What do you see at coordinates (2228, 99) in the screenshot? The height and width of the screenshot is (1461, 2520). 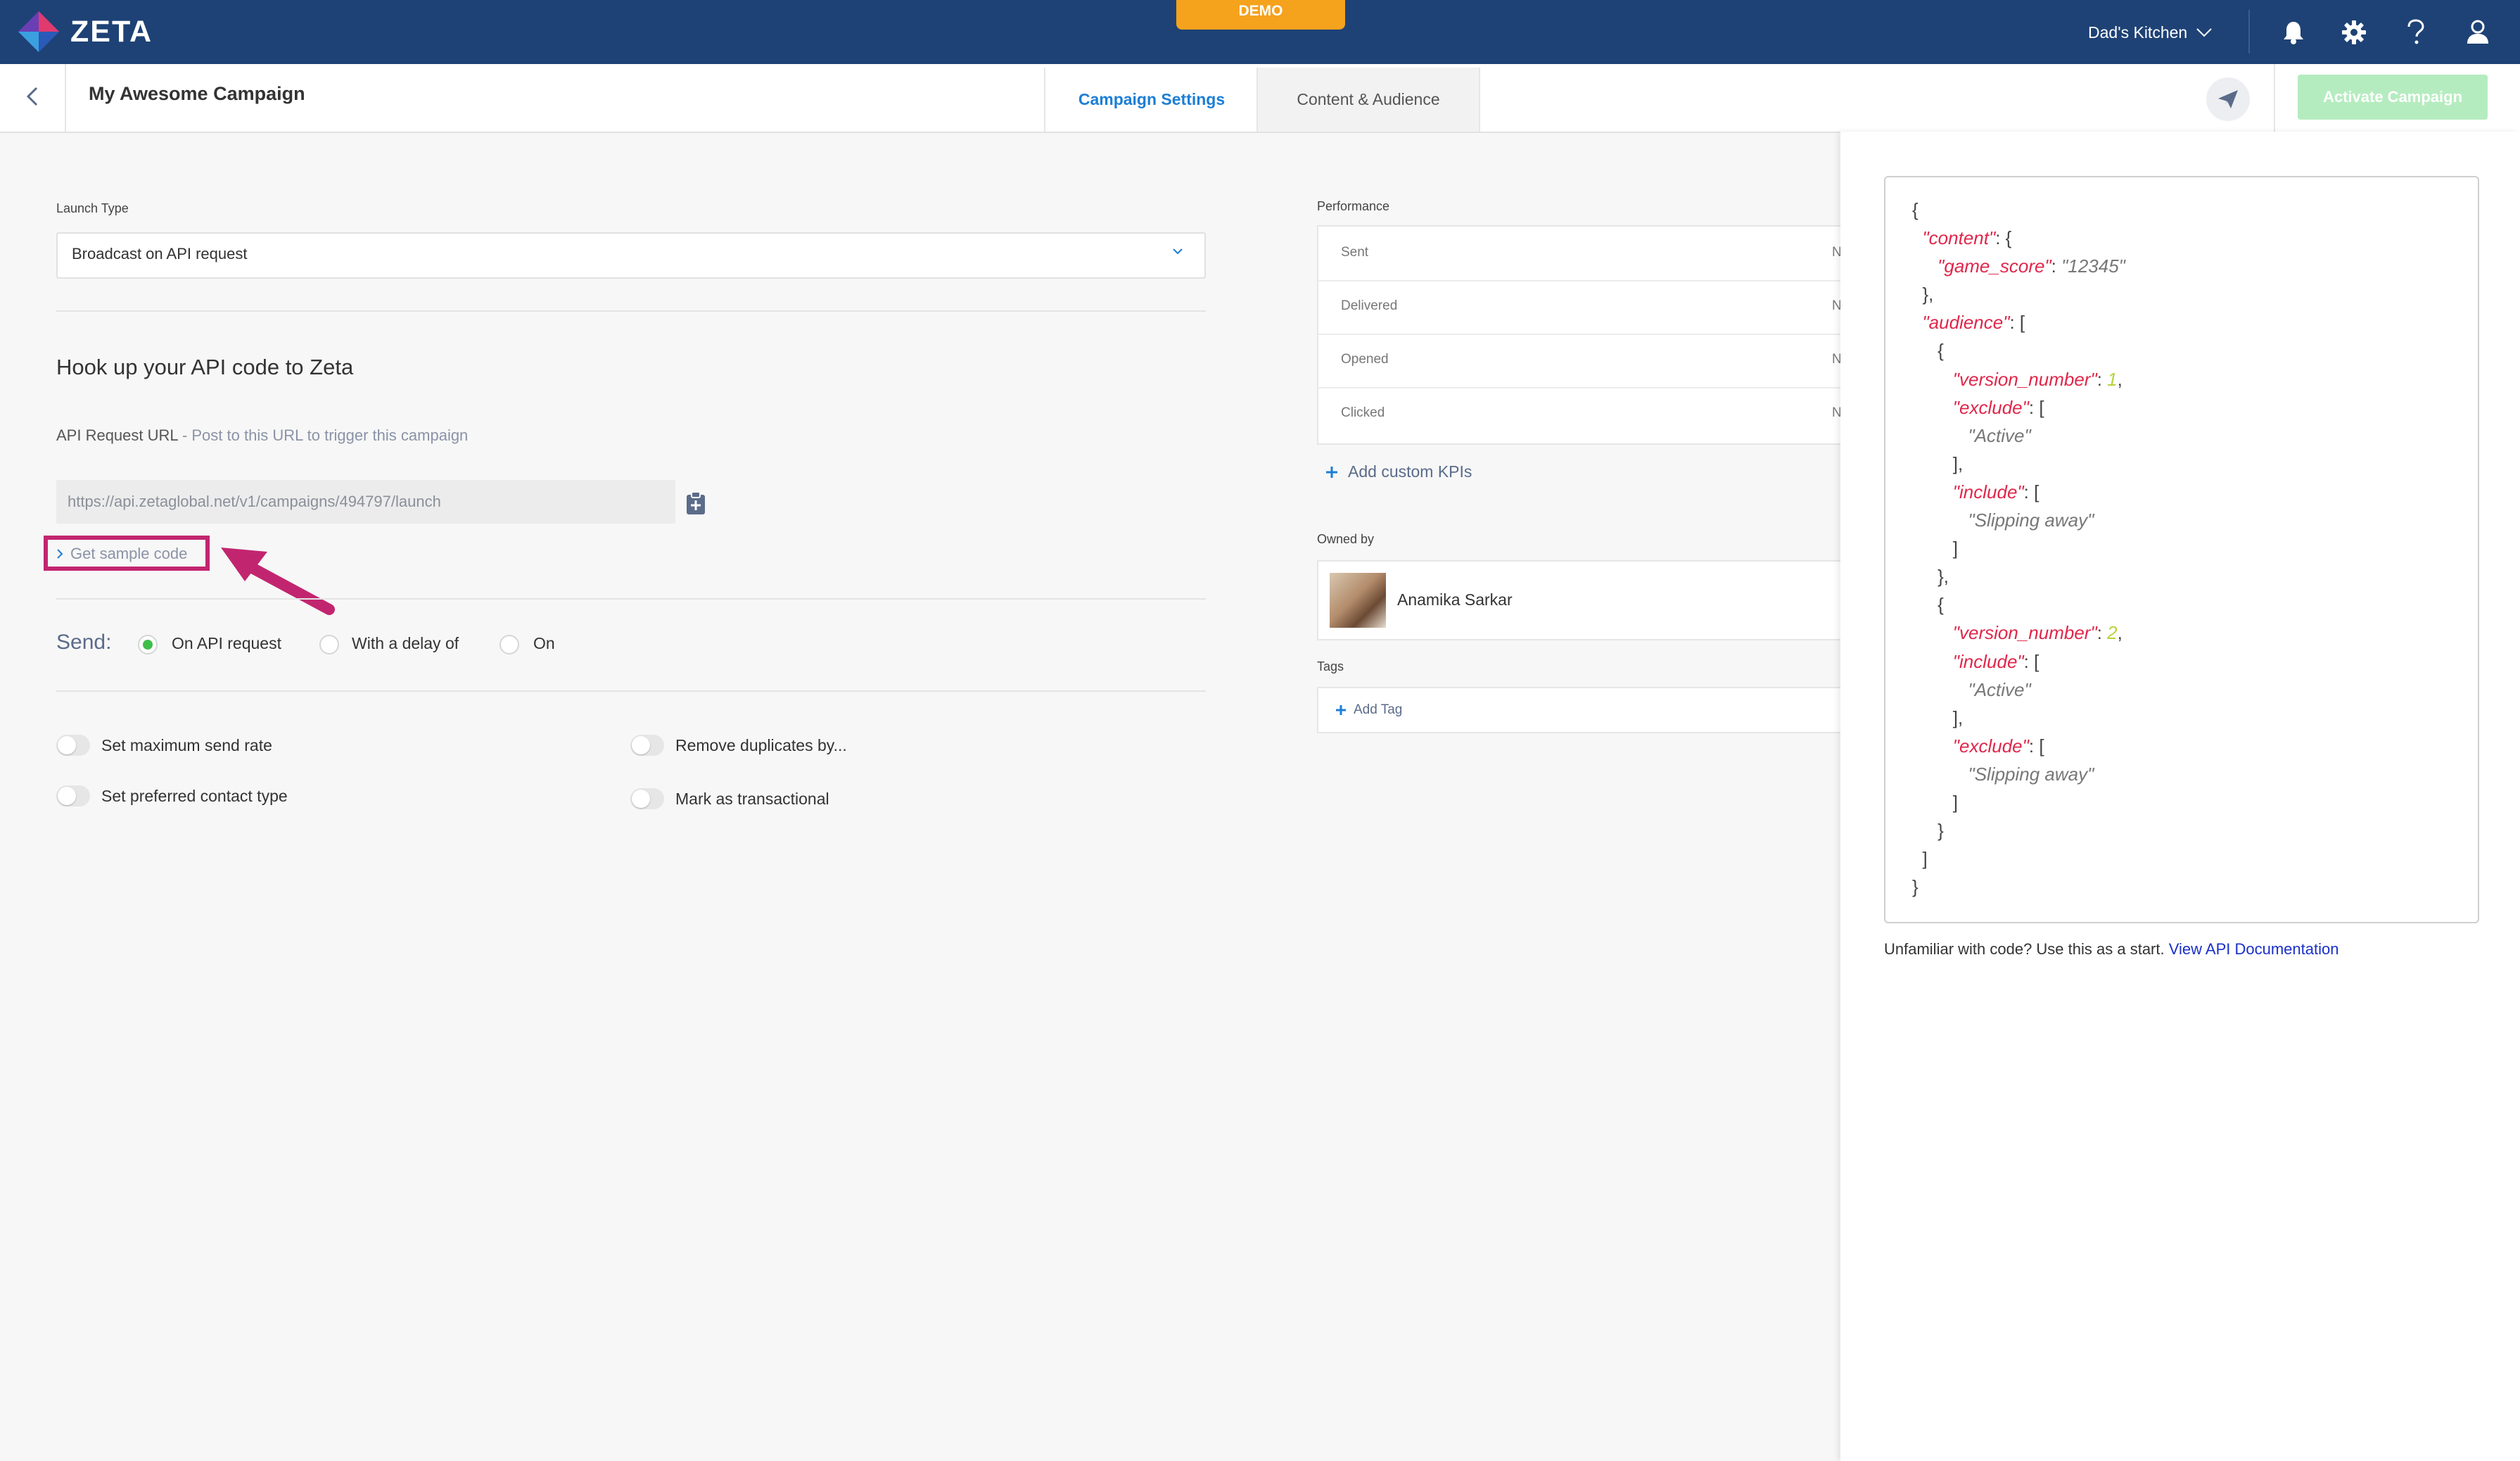 I see `send-test-button` at bounding box center [2228, 99].